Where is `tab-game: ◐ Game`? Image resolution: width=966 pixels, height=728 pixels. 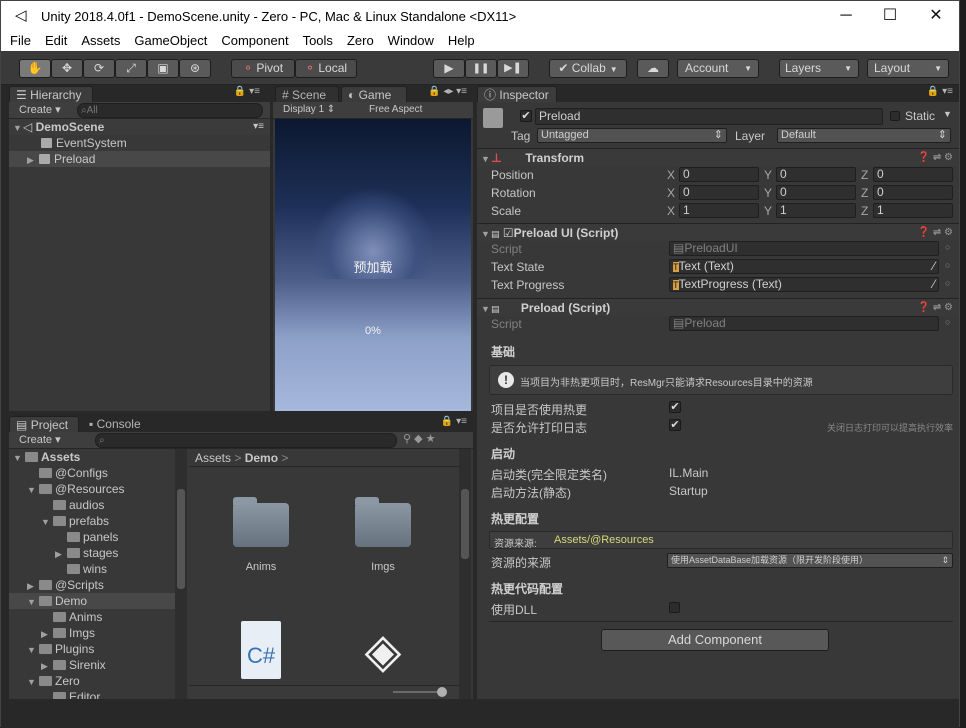 tab-game: ◐ Game is located at coordinates (374, 94).